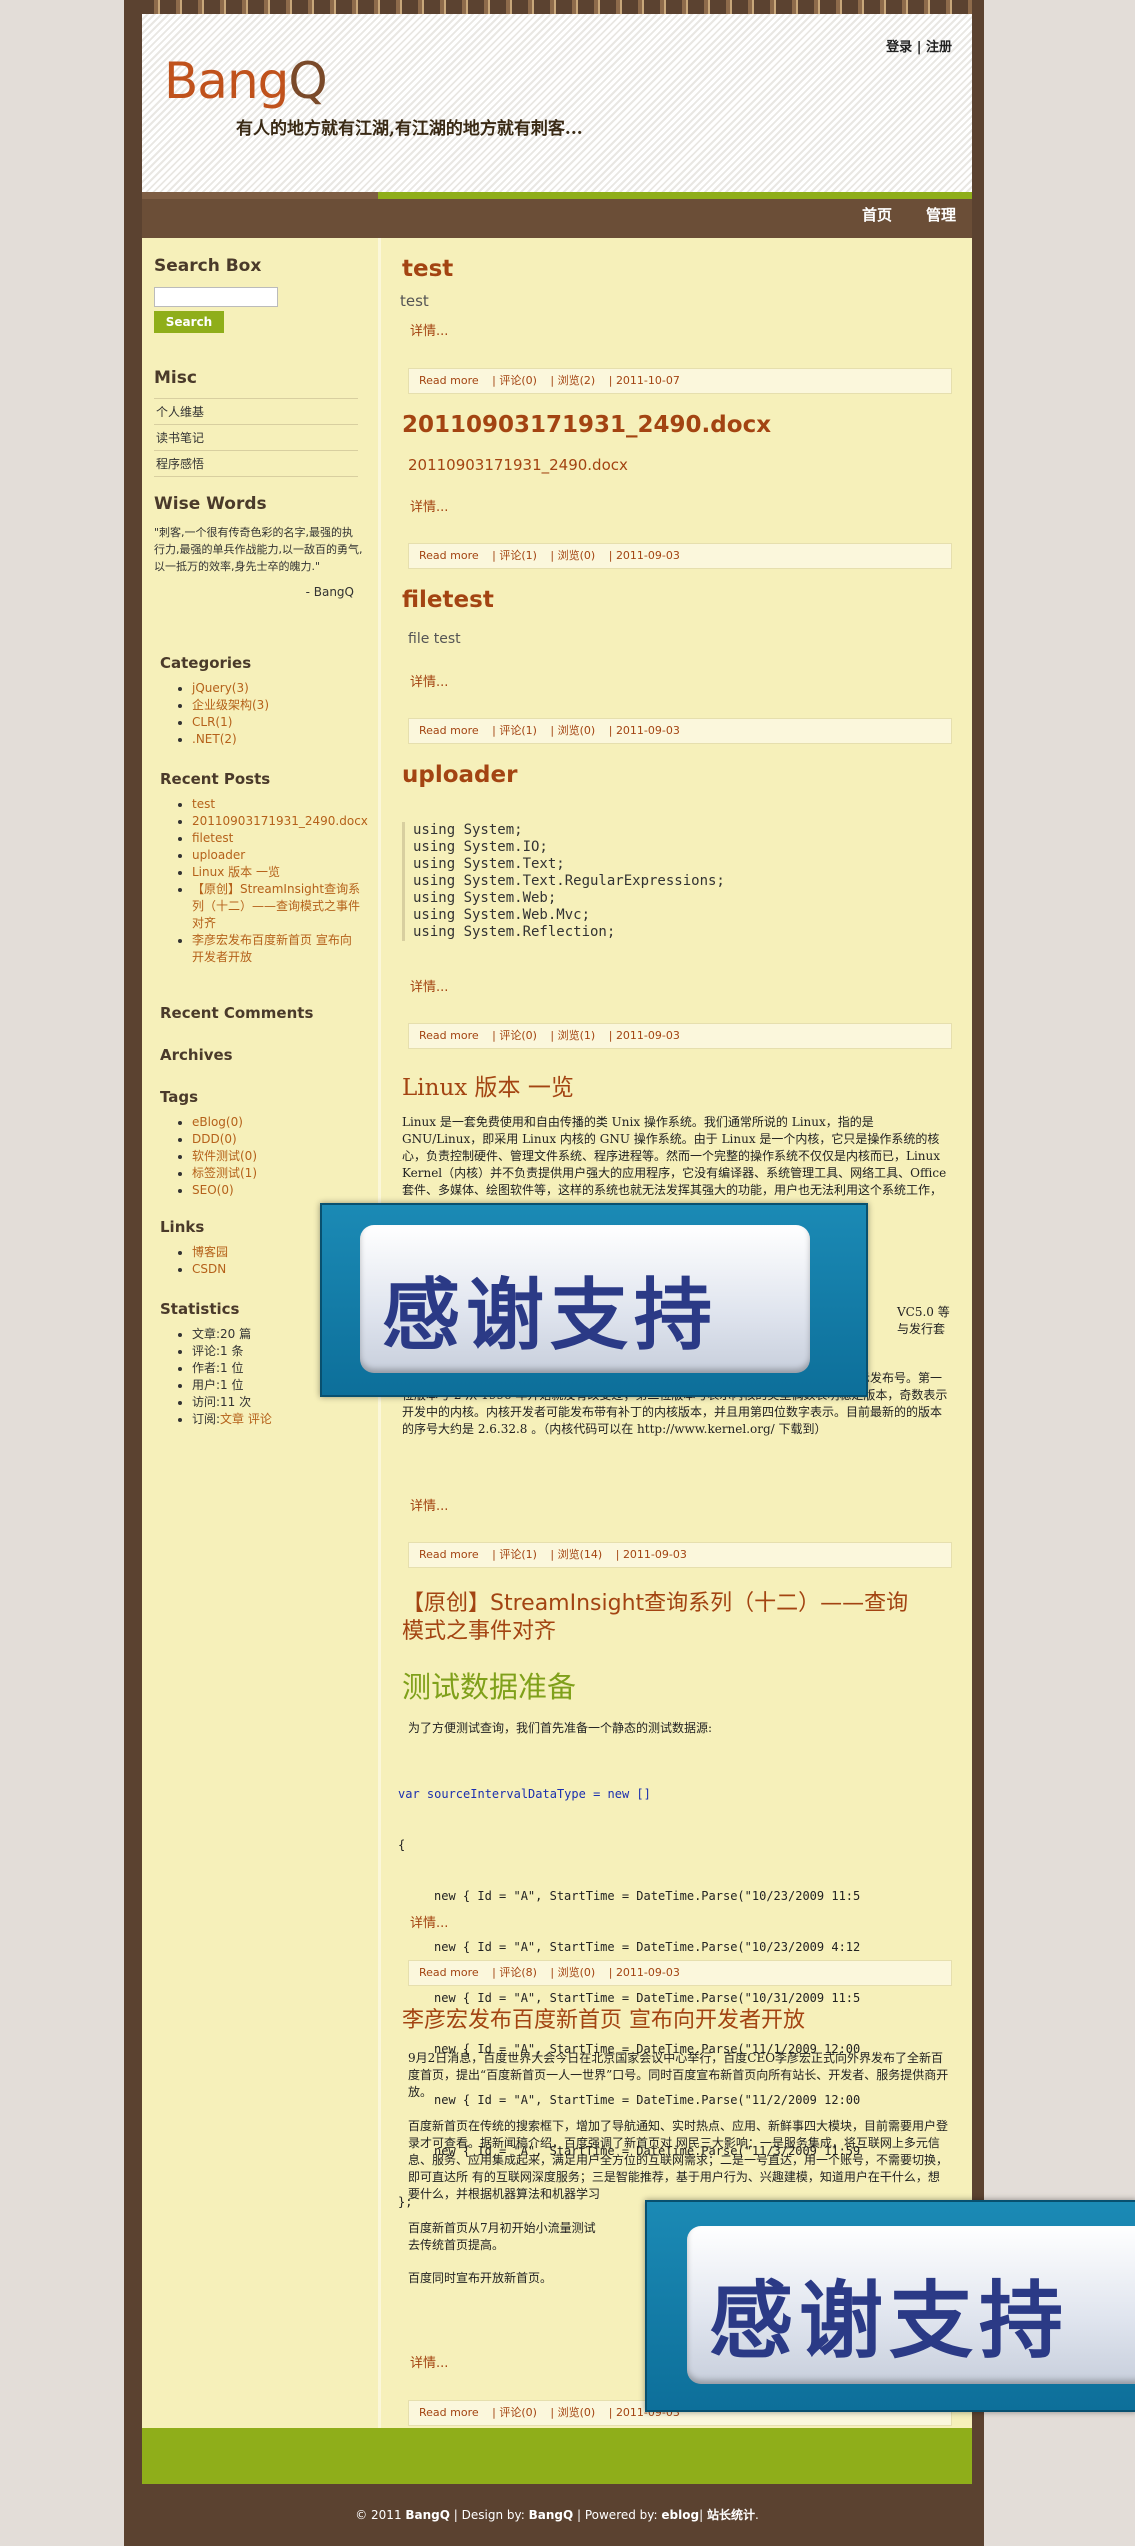 The width and height of the screenshot is (1135, 2546). I want to click on post-title: uploader, so click(459, 775).